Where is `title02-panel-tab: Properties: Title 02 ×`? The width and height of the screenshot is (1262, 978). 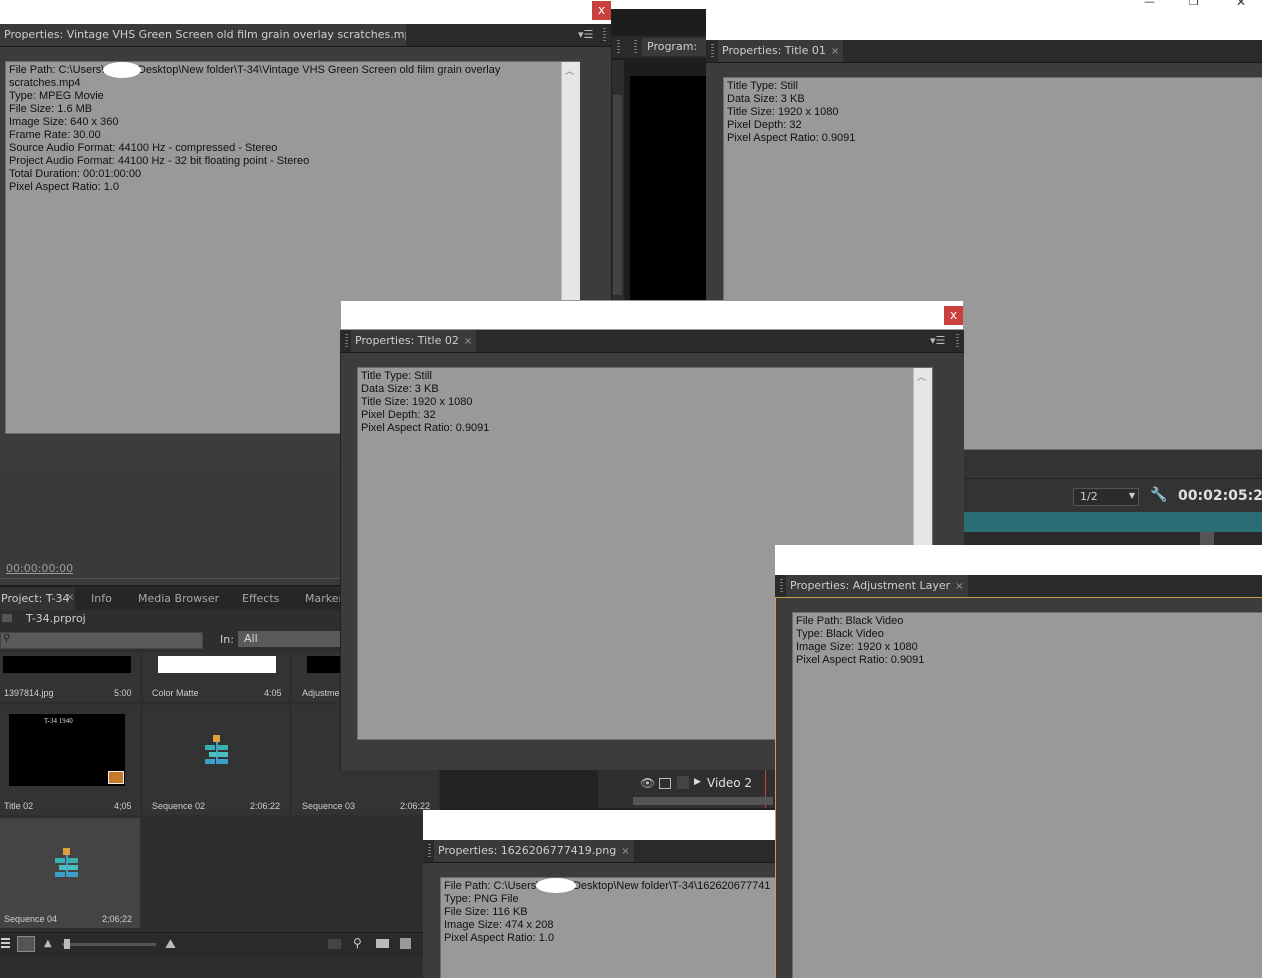 title02-panel-tab: Properties: Title 02 × is located at coordinates (414, 341).